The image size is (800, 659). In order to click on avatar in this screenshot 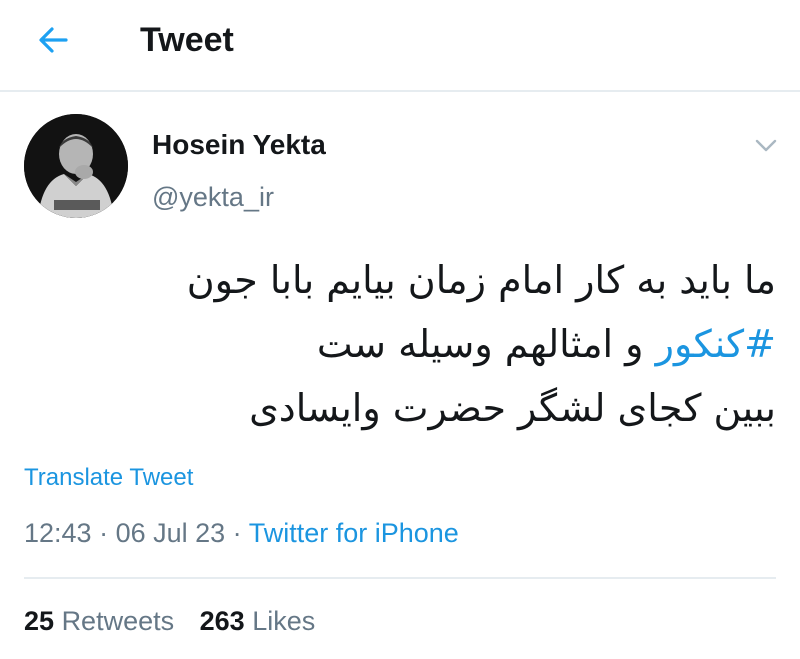, I will do `click(76, 166)`.